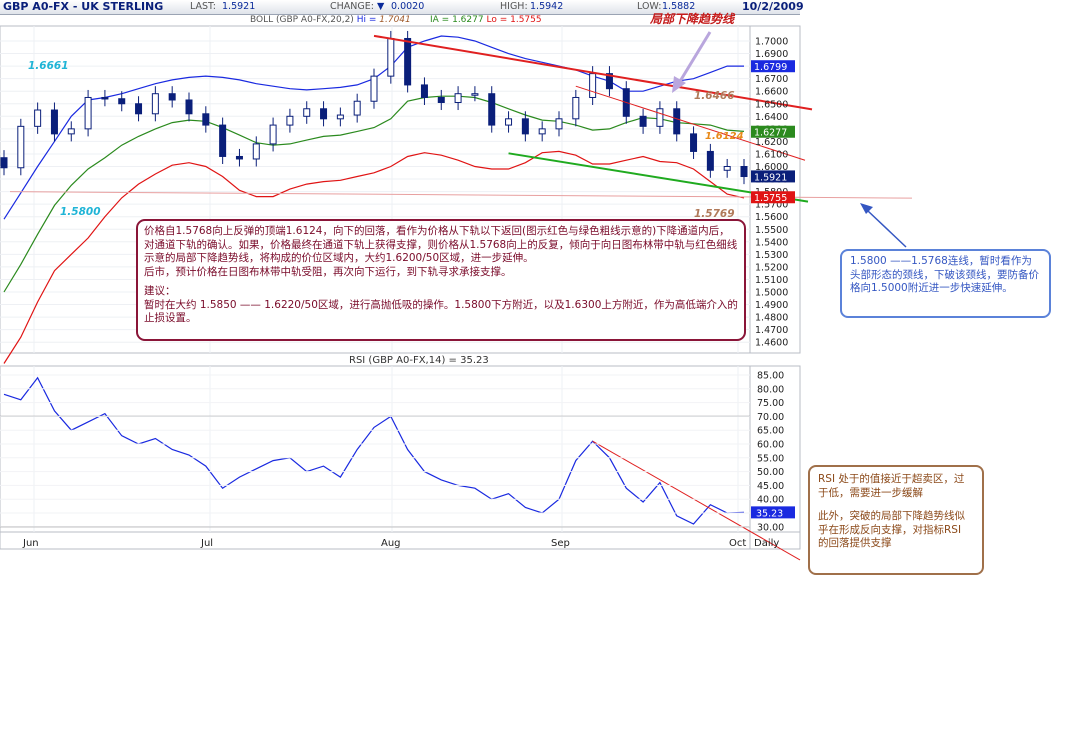 The image size is (1088, 738). I want to click on month-label: Oct, so click(737, 543).